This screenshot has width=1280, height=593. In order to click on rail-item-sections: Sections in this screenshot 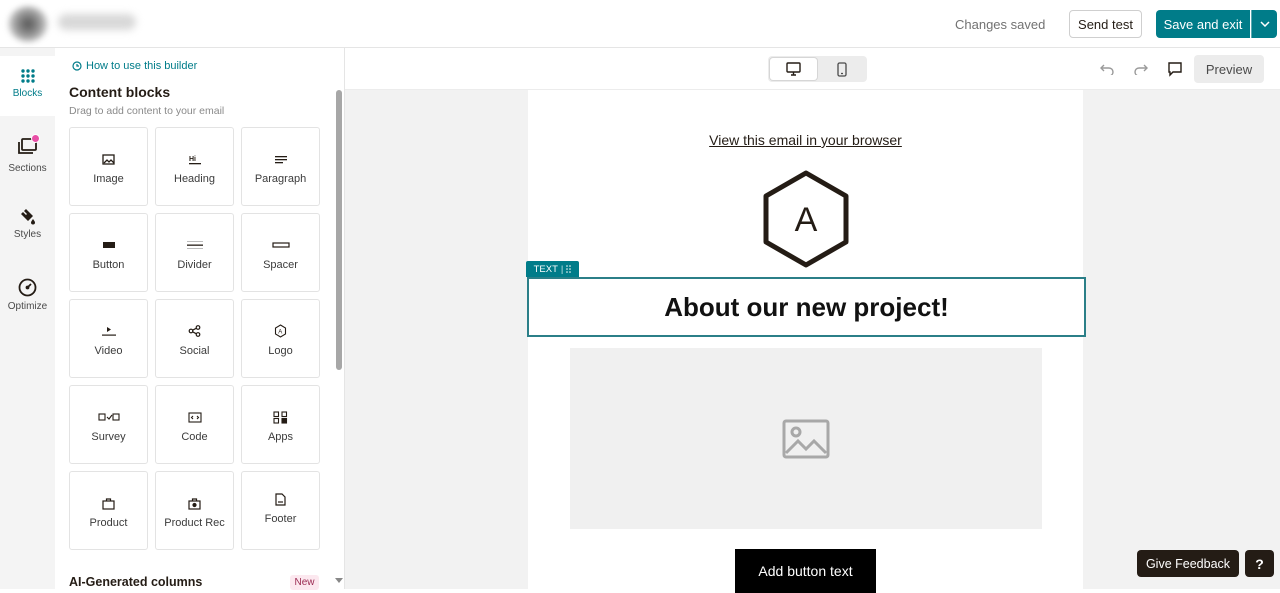, I will do `click(27, 156)`.